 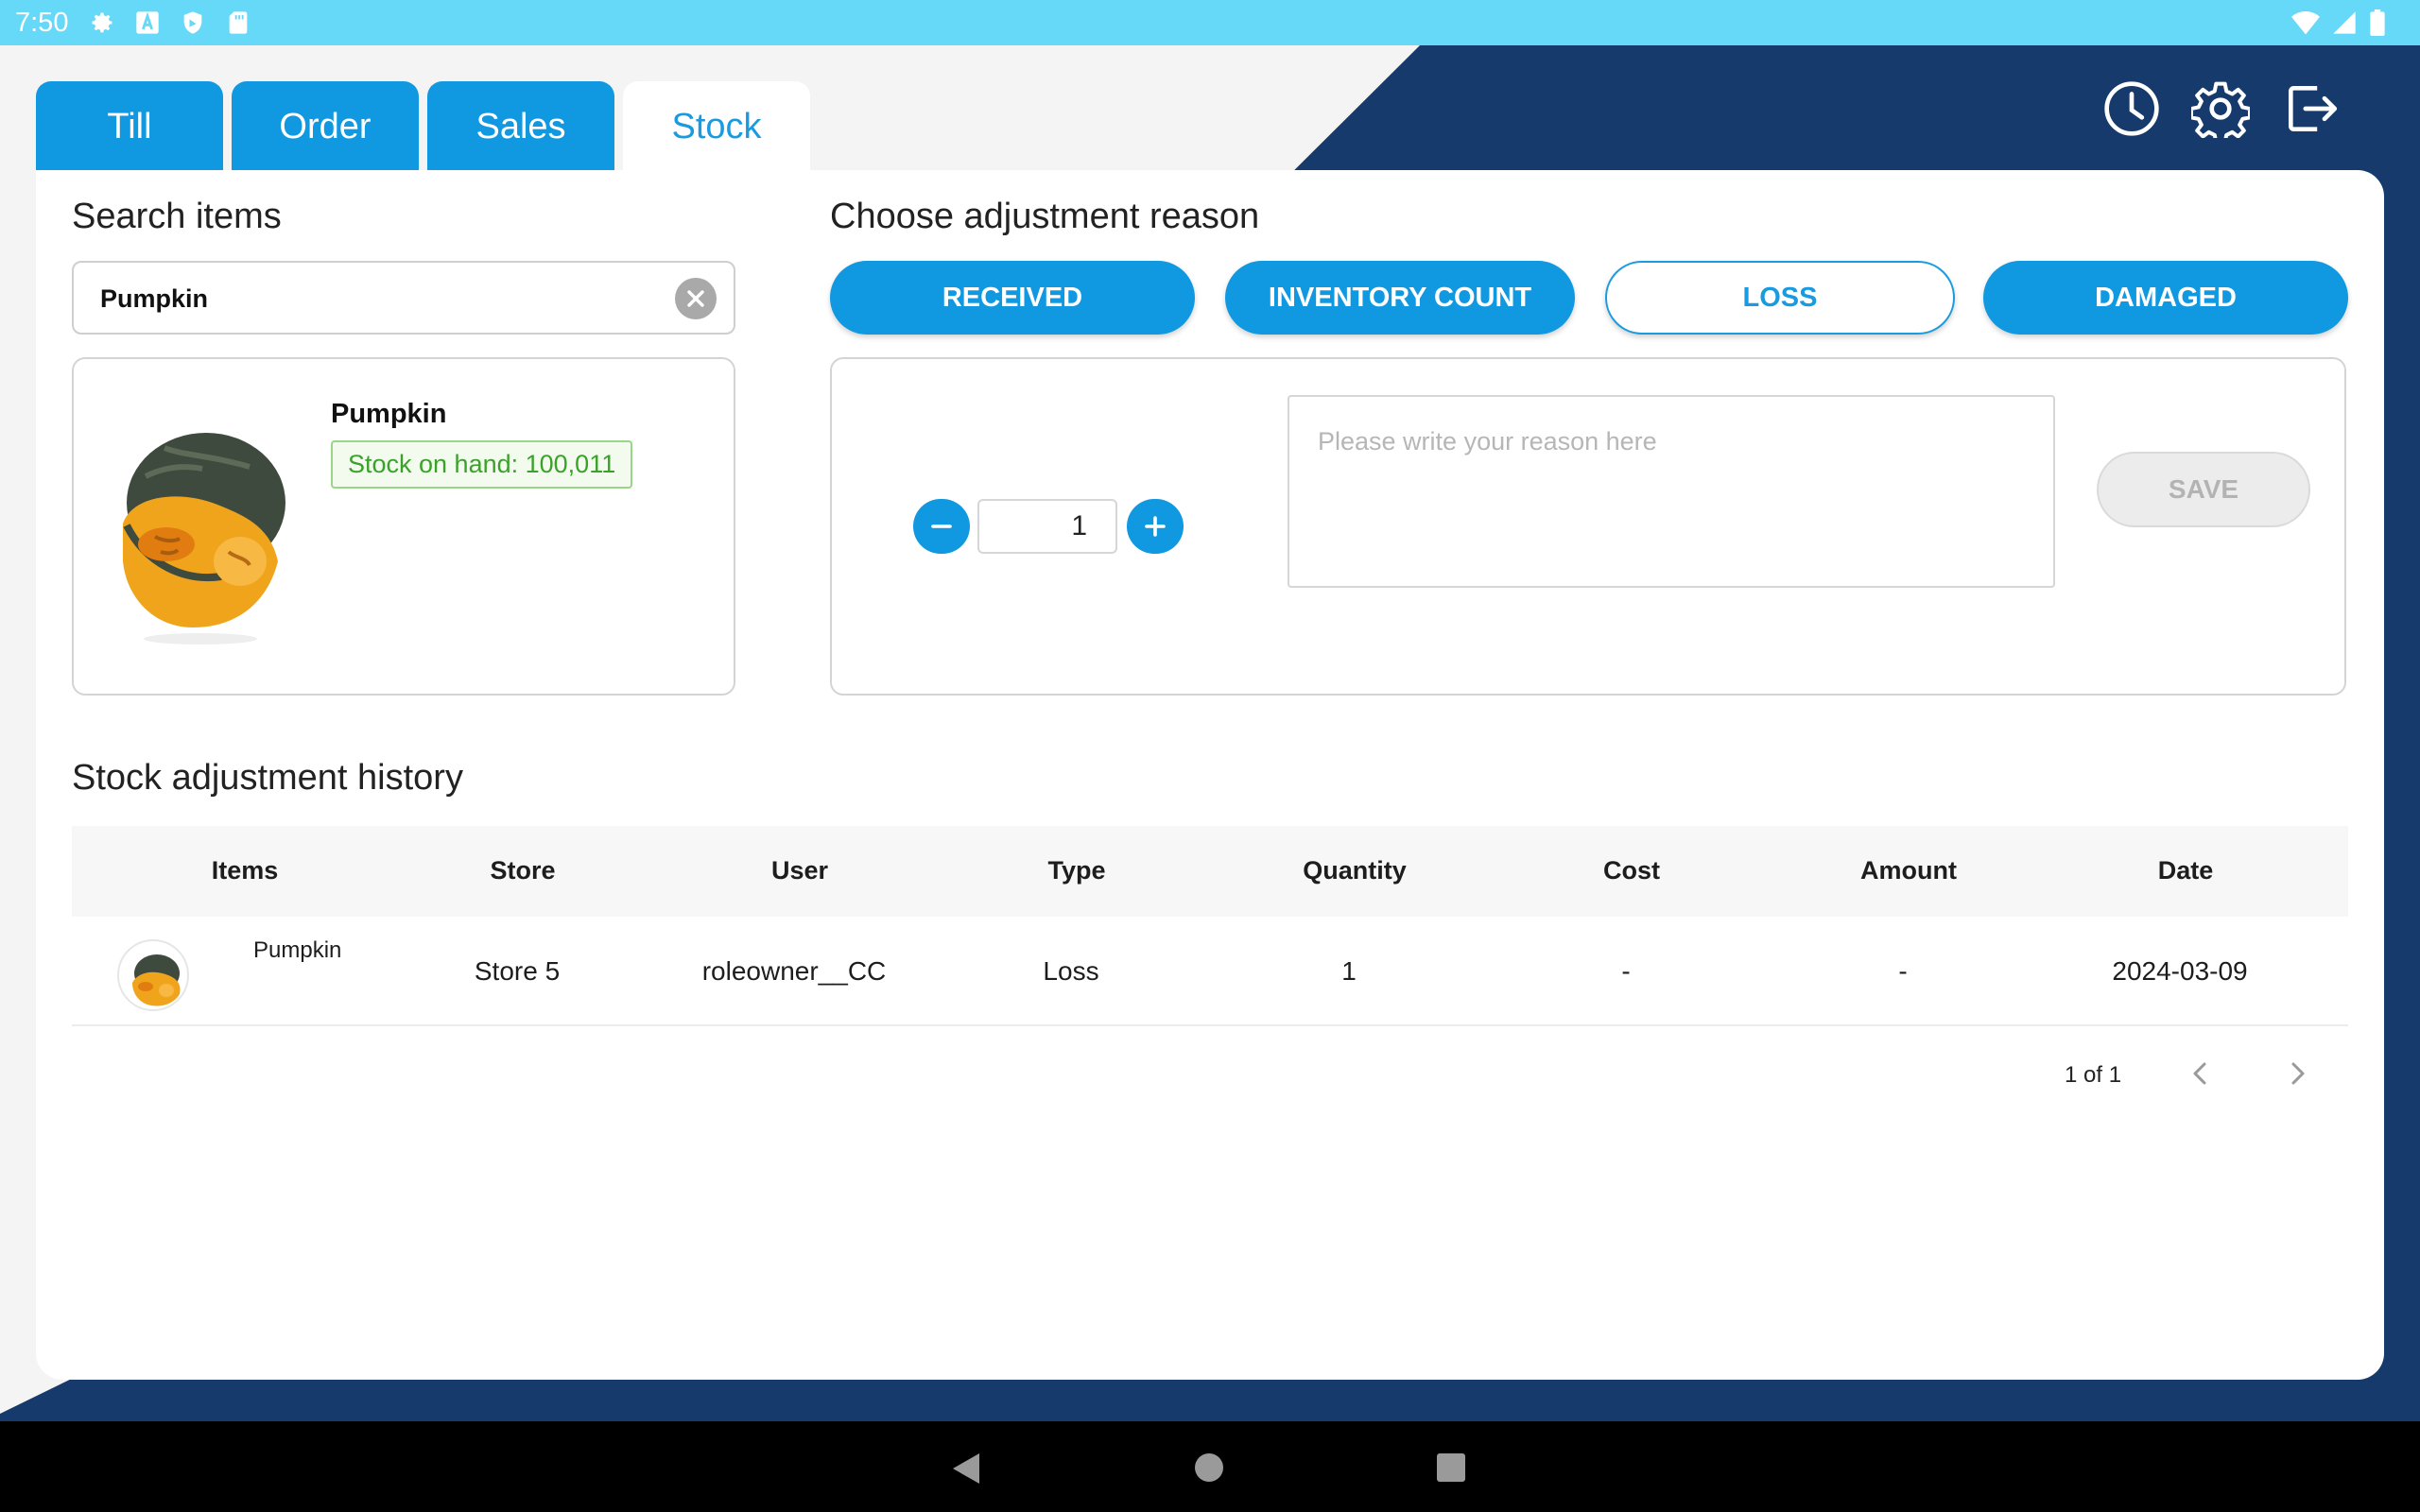 I want to click on row-type: Loss, so click(x=1071, y=971).